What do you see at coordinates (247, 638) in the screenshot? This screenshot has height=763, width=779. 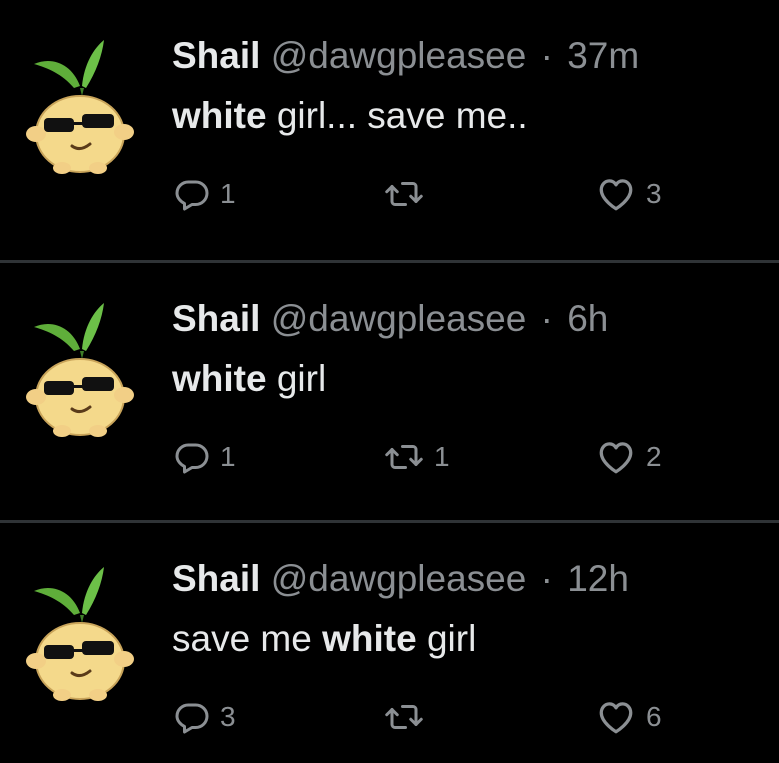 I see `tweet-text-segment: save me` at bounding box center [247, 638].